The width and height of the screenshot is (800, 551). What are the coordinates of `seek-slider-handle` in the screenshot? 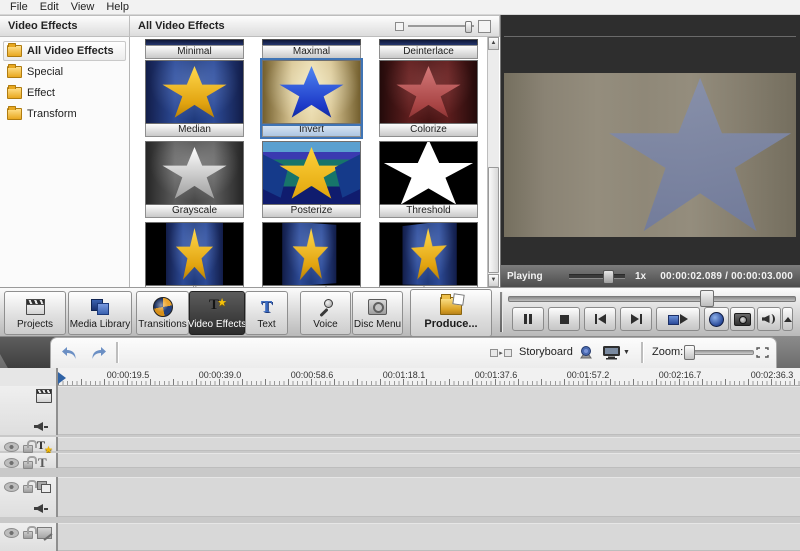 It's located at (707, 298).